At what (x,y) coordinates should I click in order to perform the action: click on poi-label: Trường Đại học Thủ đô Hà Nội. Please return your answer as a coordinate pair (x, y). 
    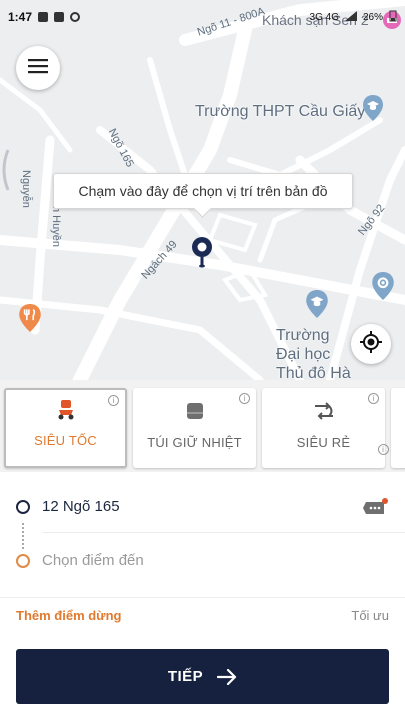
    Looking at the image, I should click on (313, 353).